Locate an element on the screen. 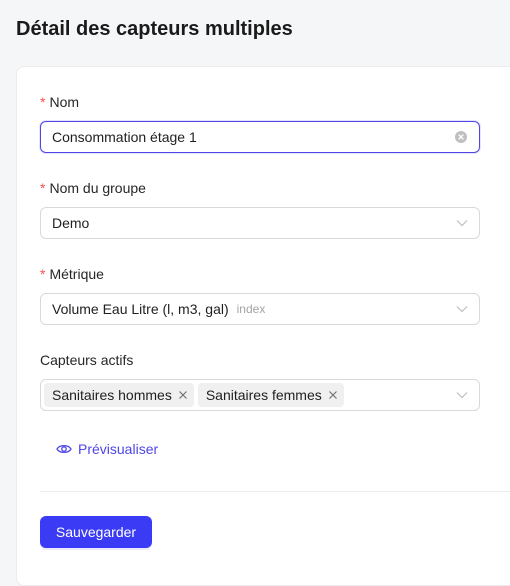  name-input: Consommation étage 1 is located at coordinates (260, 137).